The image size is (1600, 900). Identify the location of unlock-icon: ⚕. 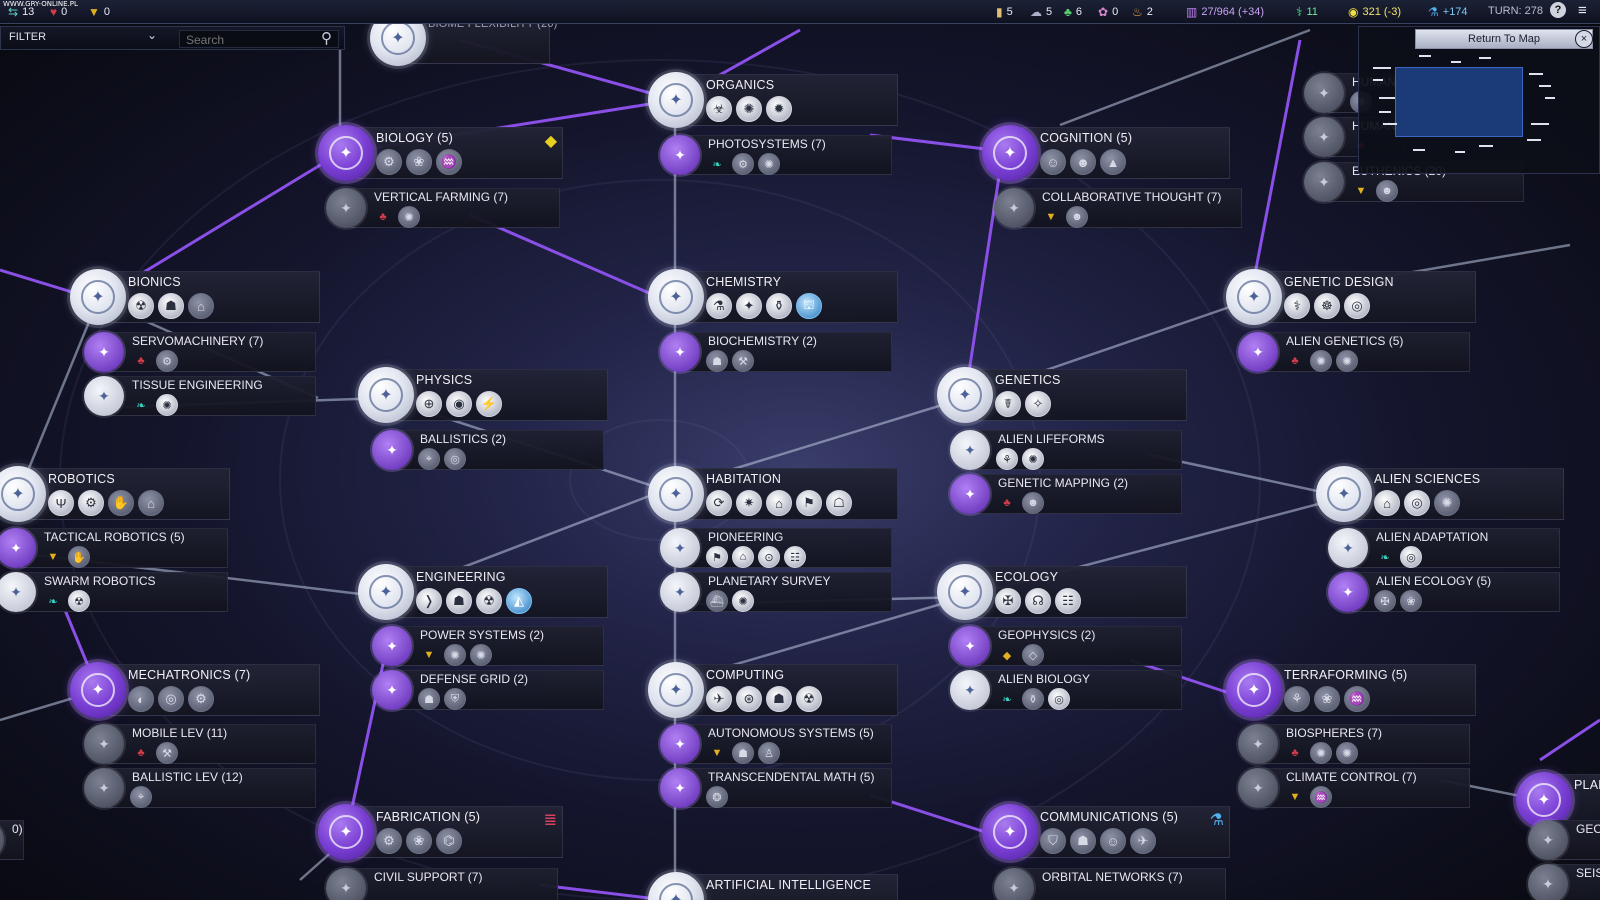
(1297, 306).